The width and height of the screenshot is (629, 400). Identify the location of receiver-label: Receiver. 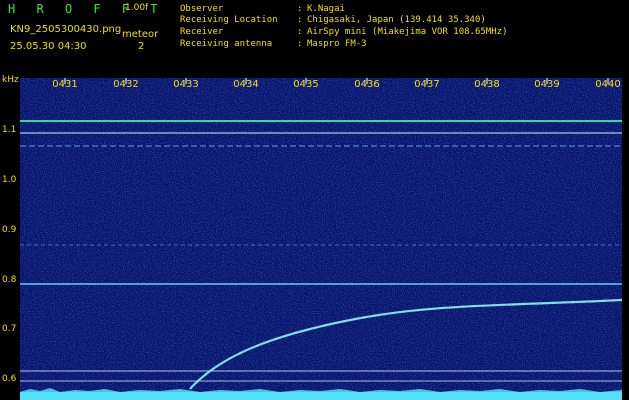
(202, 32).